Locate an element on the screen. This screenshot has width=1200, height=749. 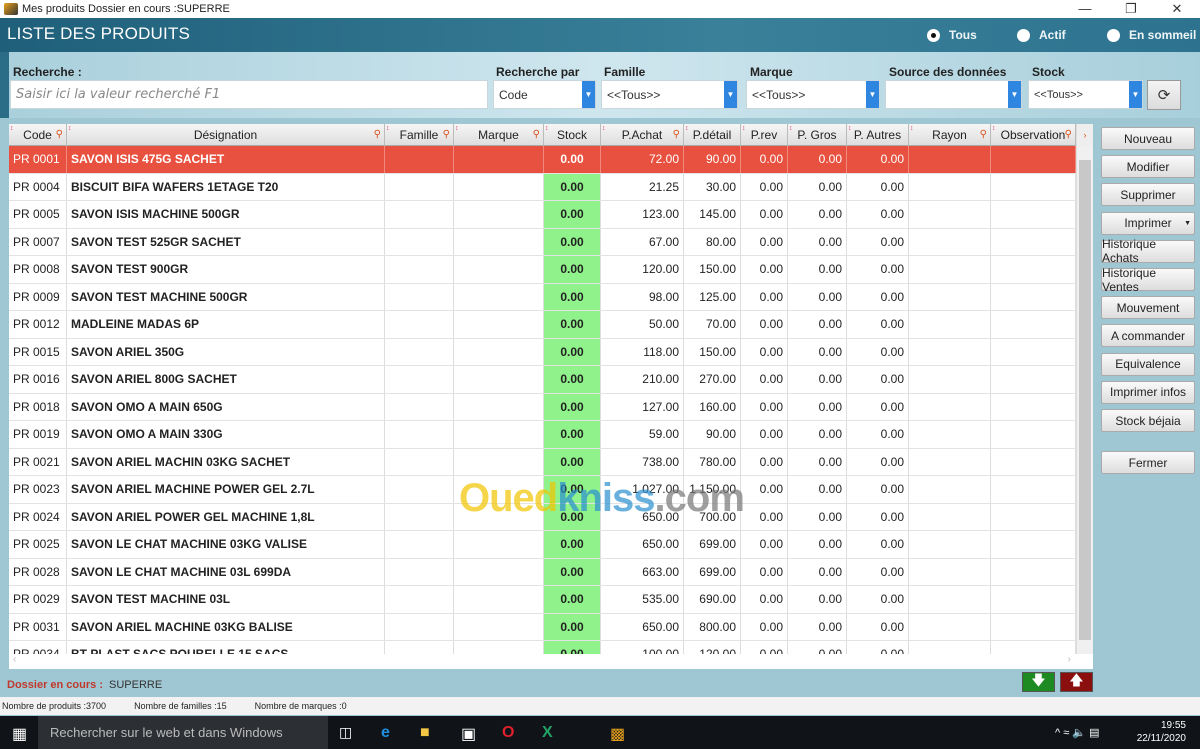
imprimer-button: Imprimer ▼ is located at coordinates (1148, 223).